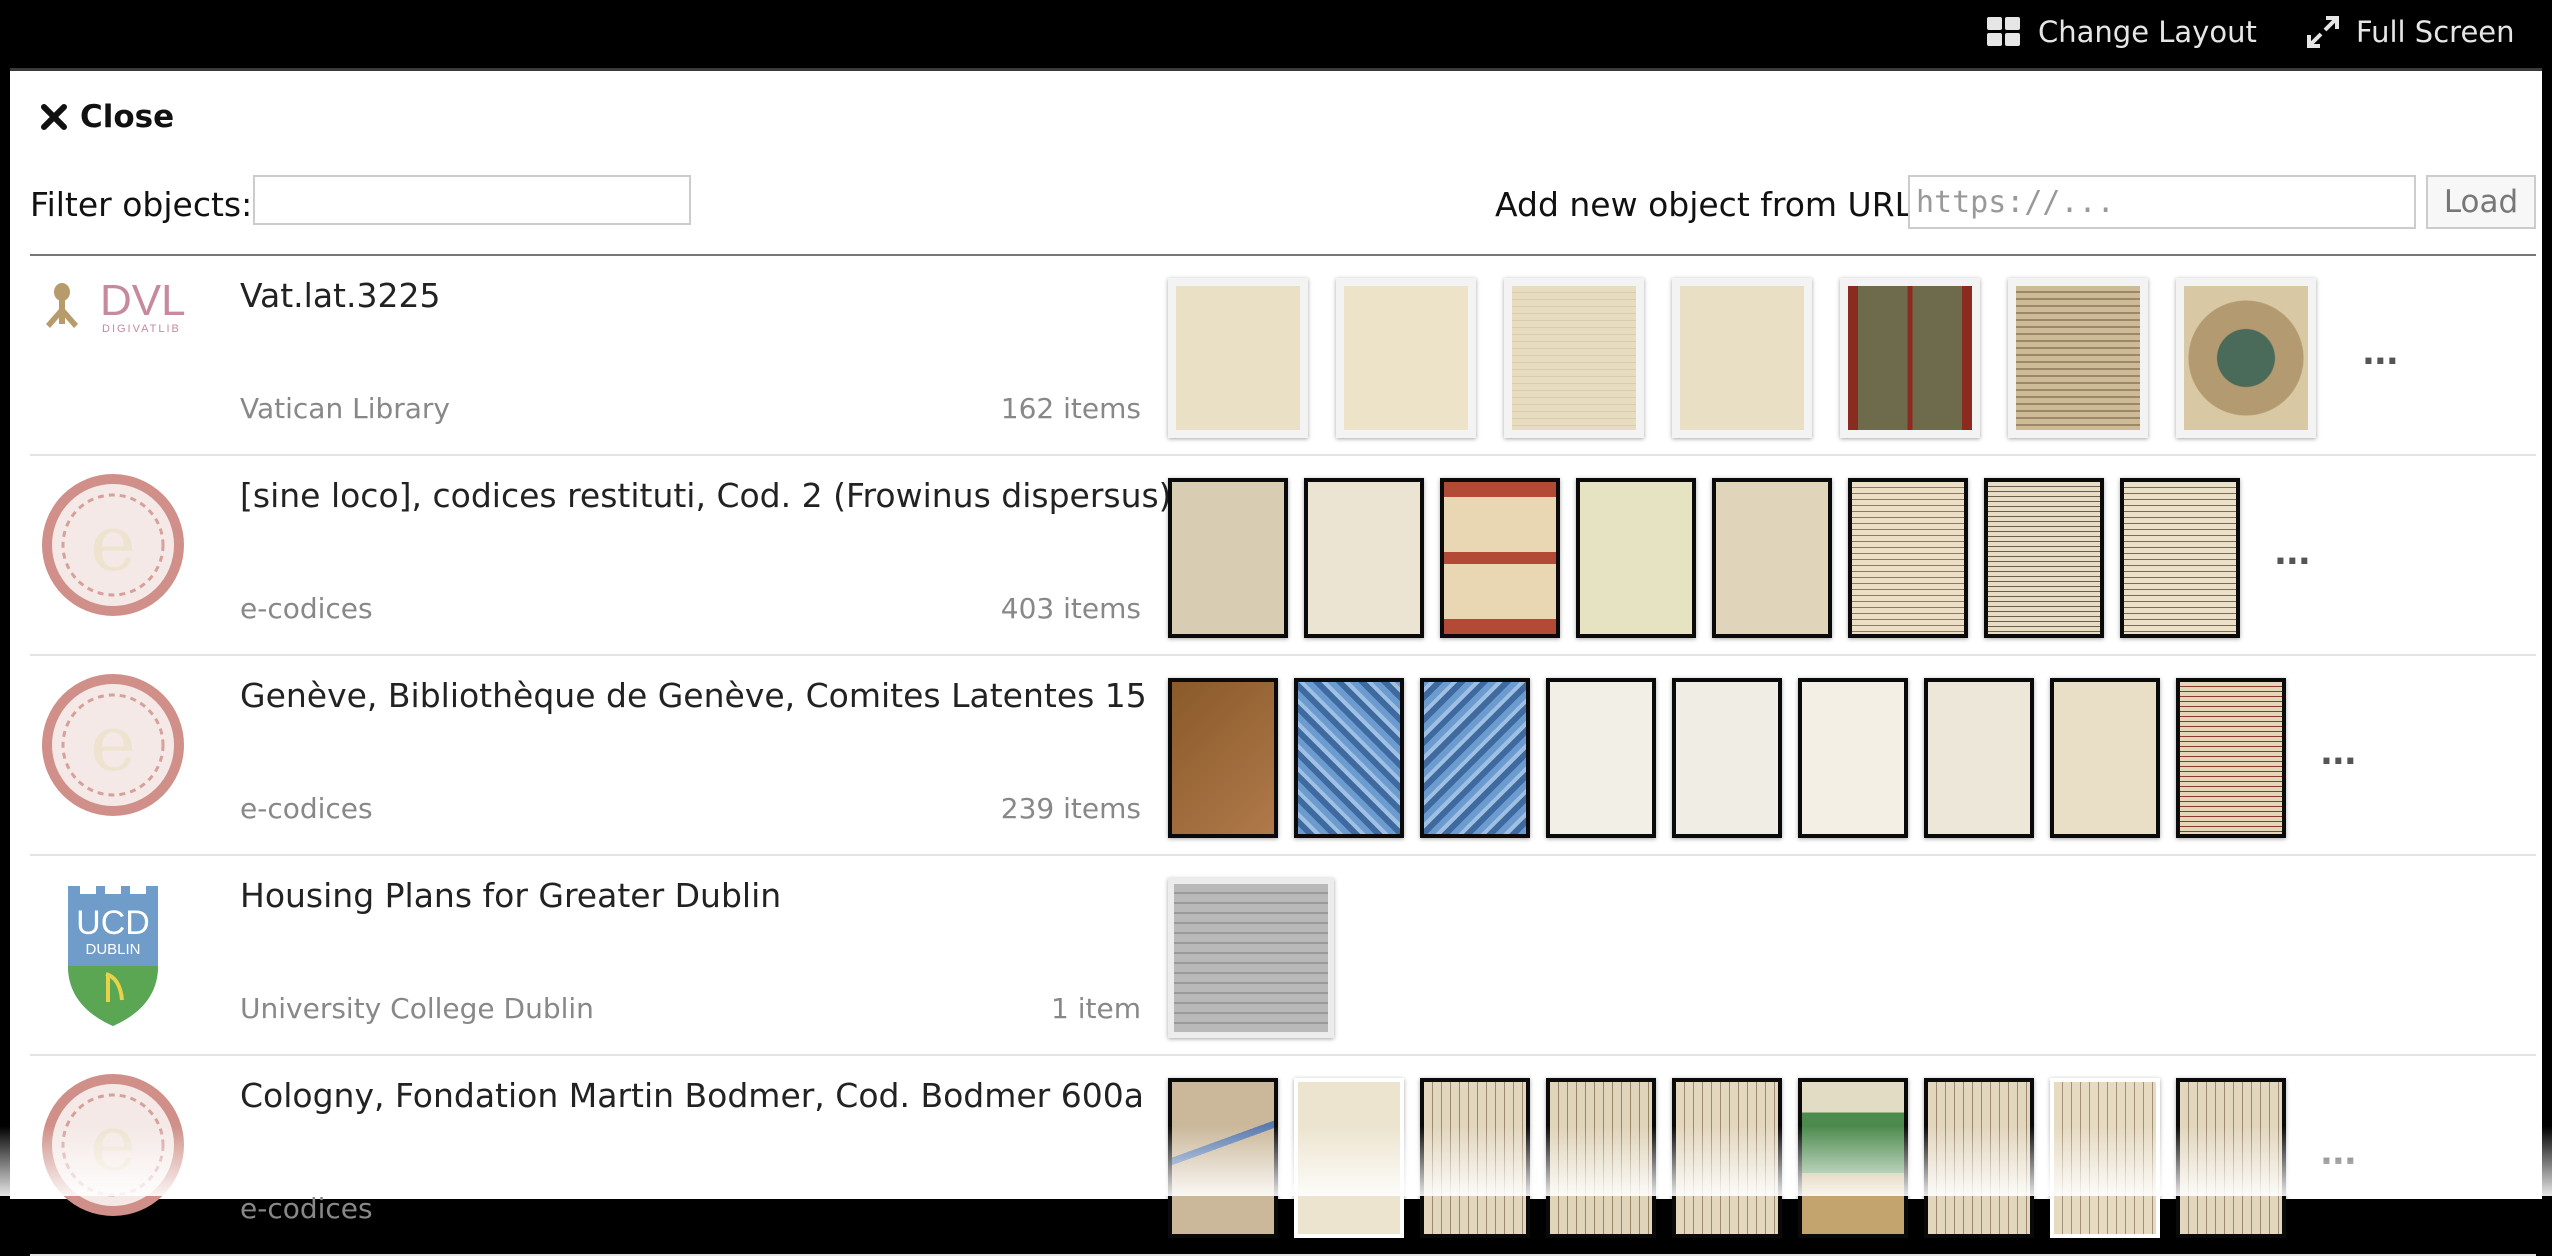  I want to click on thumbnail-strip, so click(1265, 953).